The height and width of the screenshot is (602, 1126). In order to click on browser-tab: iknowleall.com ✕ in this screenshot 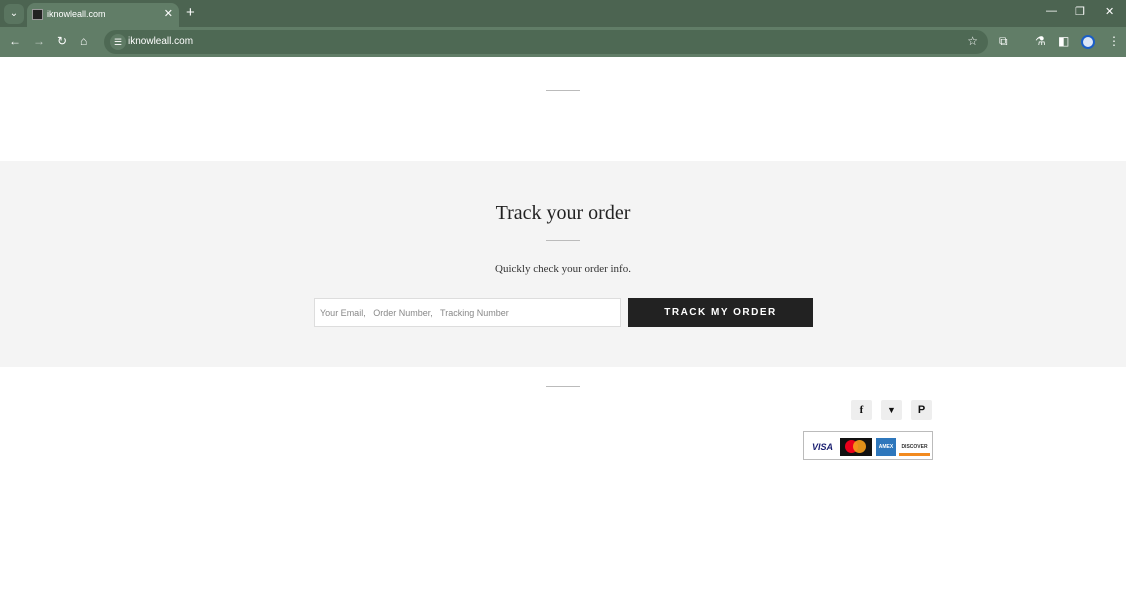, I will do `click(103, 15)`.